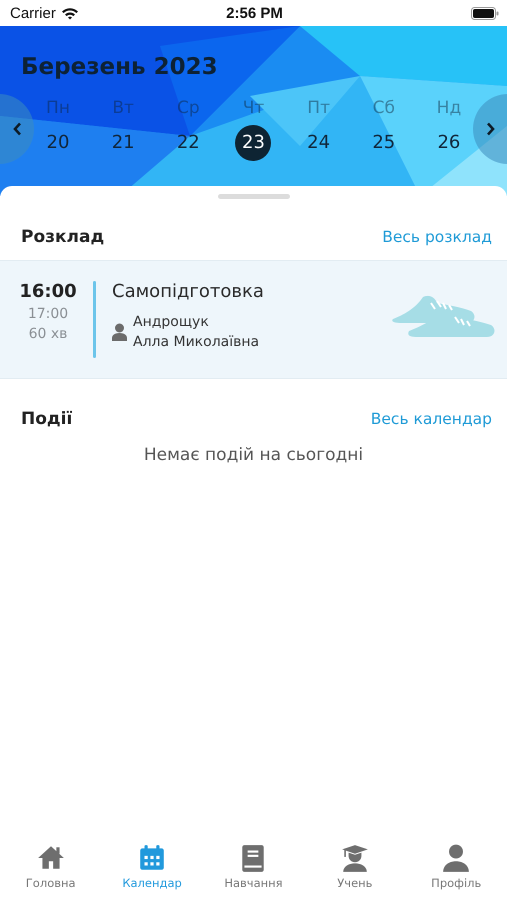 The height and width of the screenshot is (900, 507). Describe the element at coordinates (383, 108) in the screenshot. I see `weekday-label: Сб` at that location.